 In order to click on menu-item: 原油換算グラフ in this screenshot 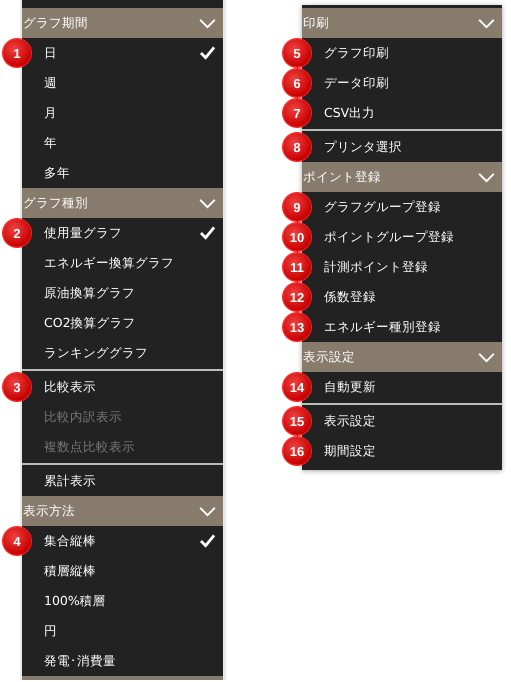, I will do `click(127, 293)`.